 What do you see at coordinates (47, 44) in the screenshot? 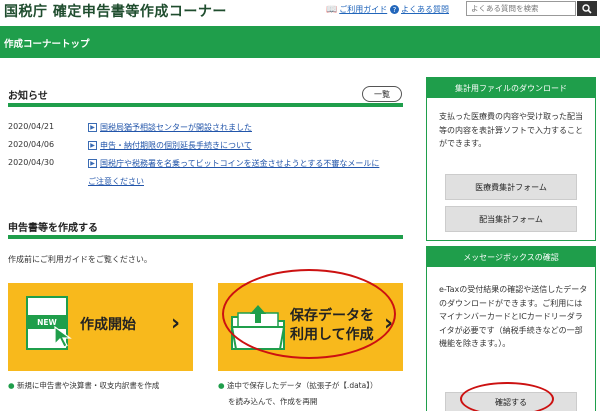
I see `page-title: 作成コーナートップ` at bounding box center [47, 44].